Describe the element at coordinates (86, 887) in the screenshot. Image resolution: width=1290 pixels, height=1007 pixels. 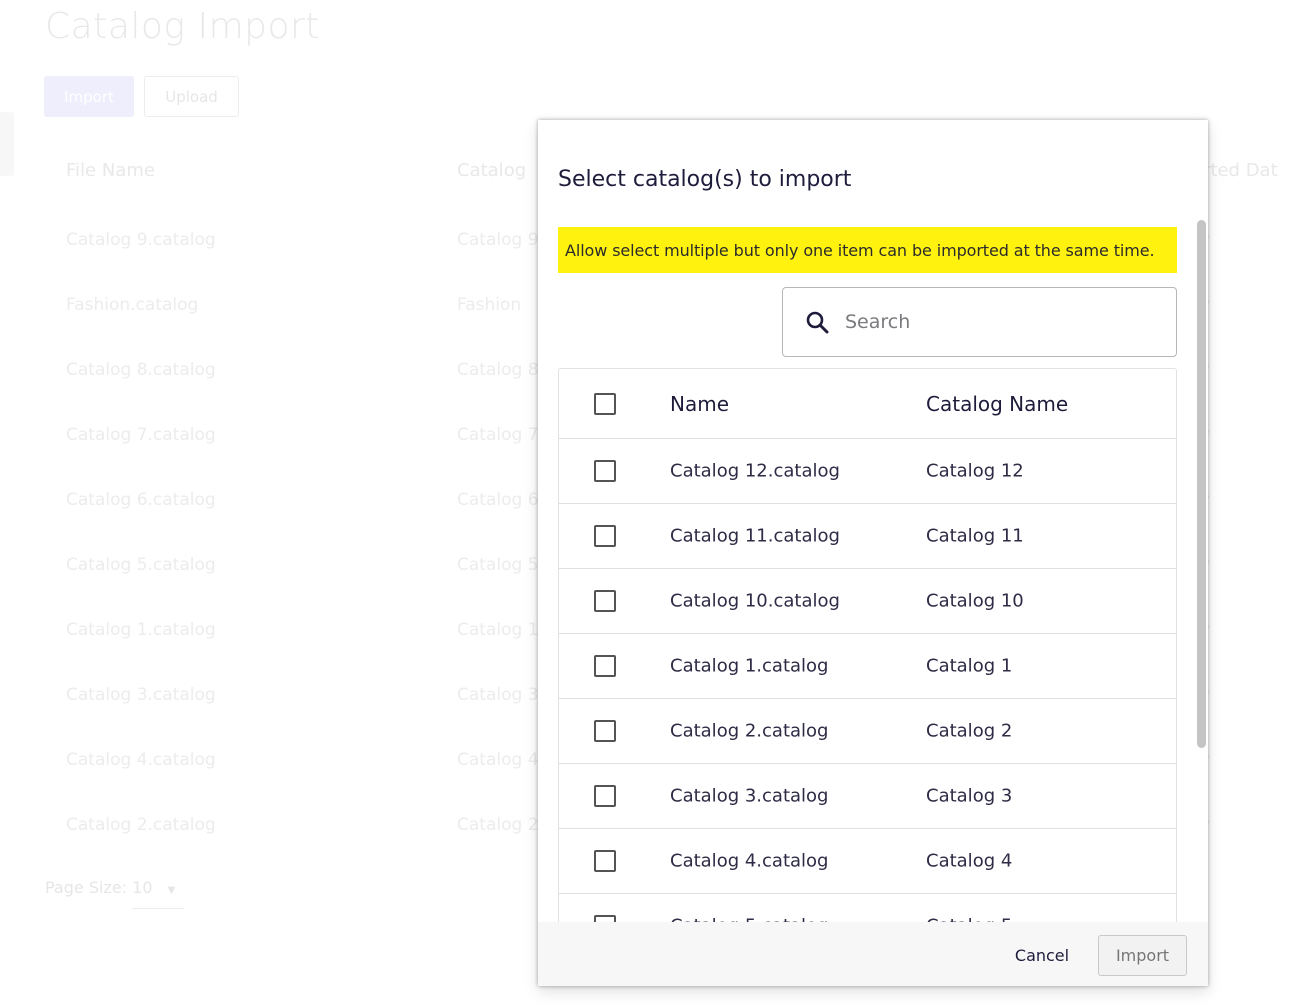
I see `page-size-label: Page Size:` at that location.